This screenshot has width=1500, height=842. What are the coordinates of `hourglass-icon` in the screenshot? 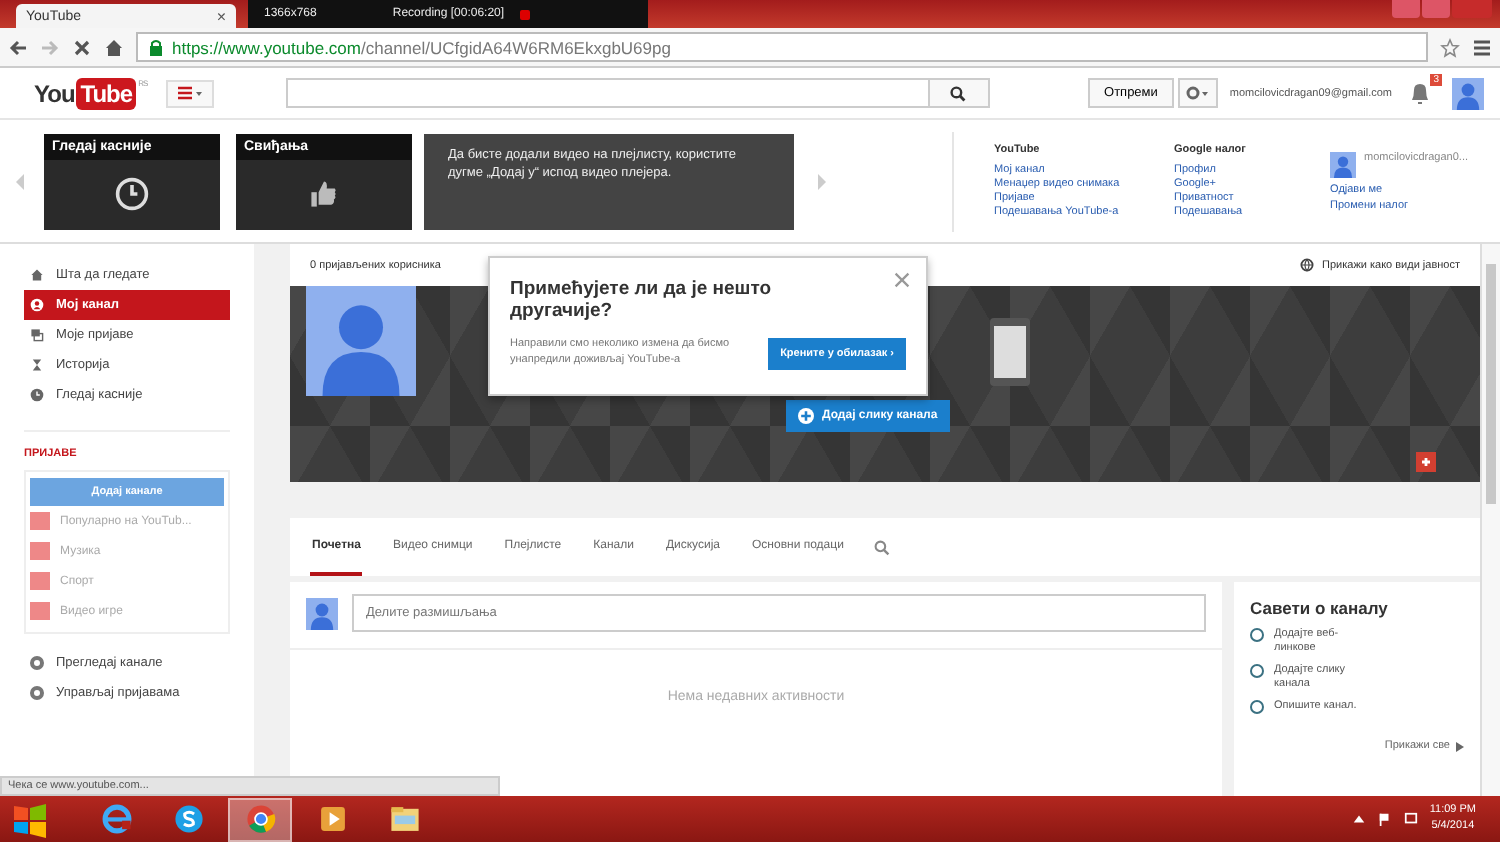 It's located at (37, 365).